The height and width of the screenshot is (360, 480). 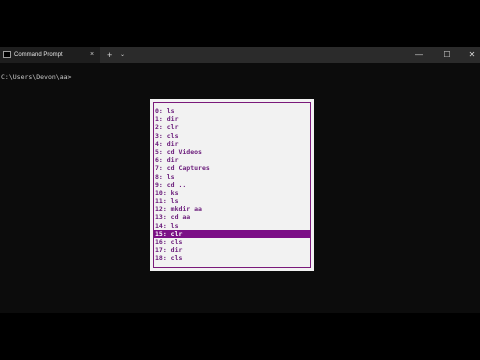 I want to click on history-item: 18: cls, so click(x=232, y=258).